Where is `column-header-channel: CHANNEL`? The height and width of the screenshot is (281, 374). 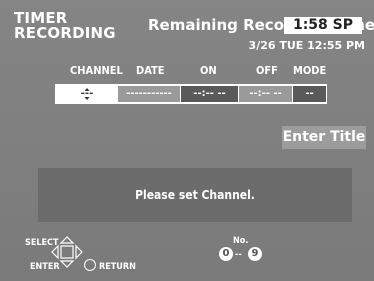 column-header-channel: CHANNEL is located at coordinates (96, 70).